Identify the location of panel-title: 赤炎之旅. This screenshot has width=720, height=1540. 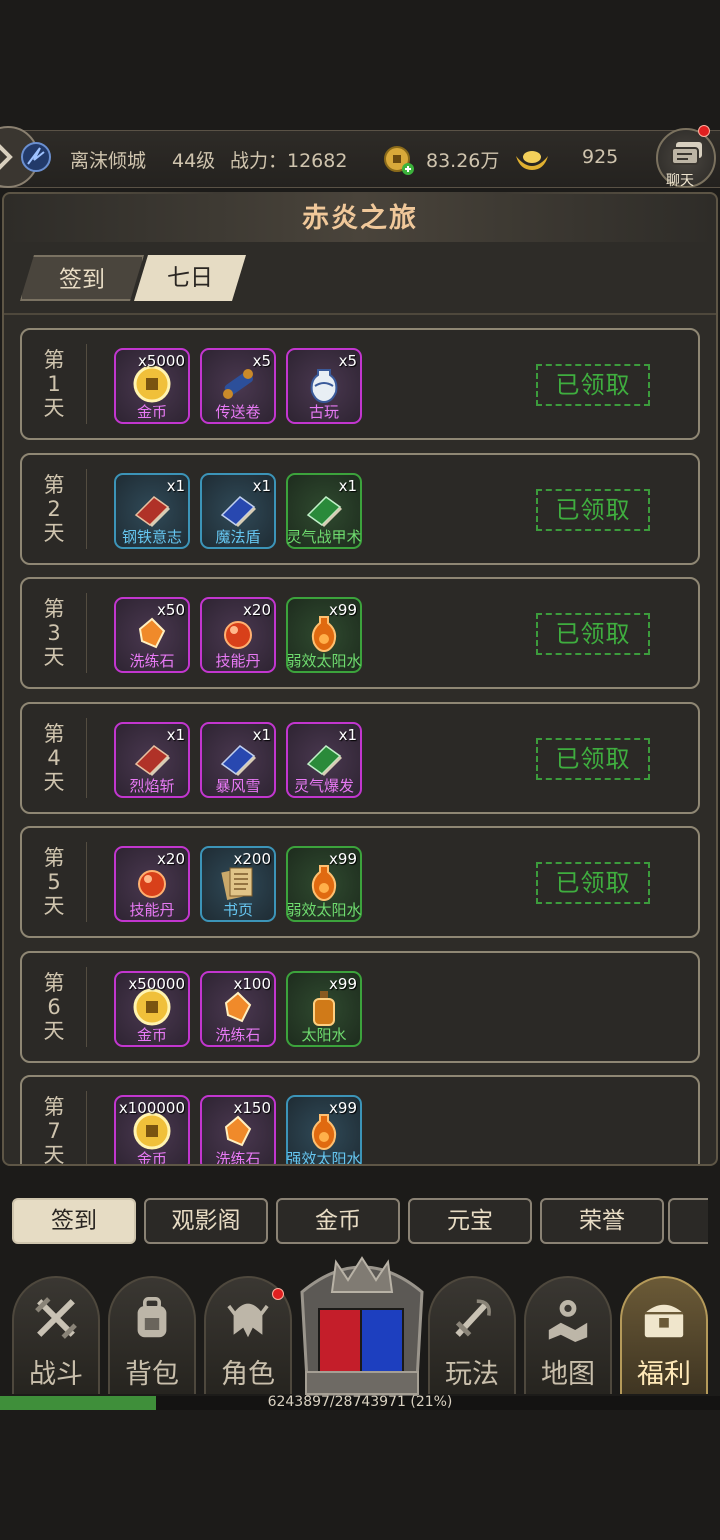
(360, 218).